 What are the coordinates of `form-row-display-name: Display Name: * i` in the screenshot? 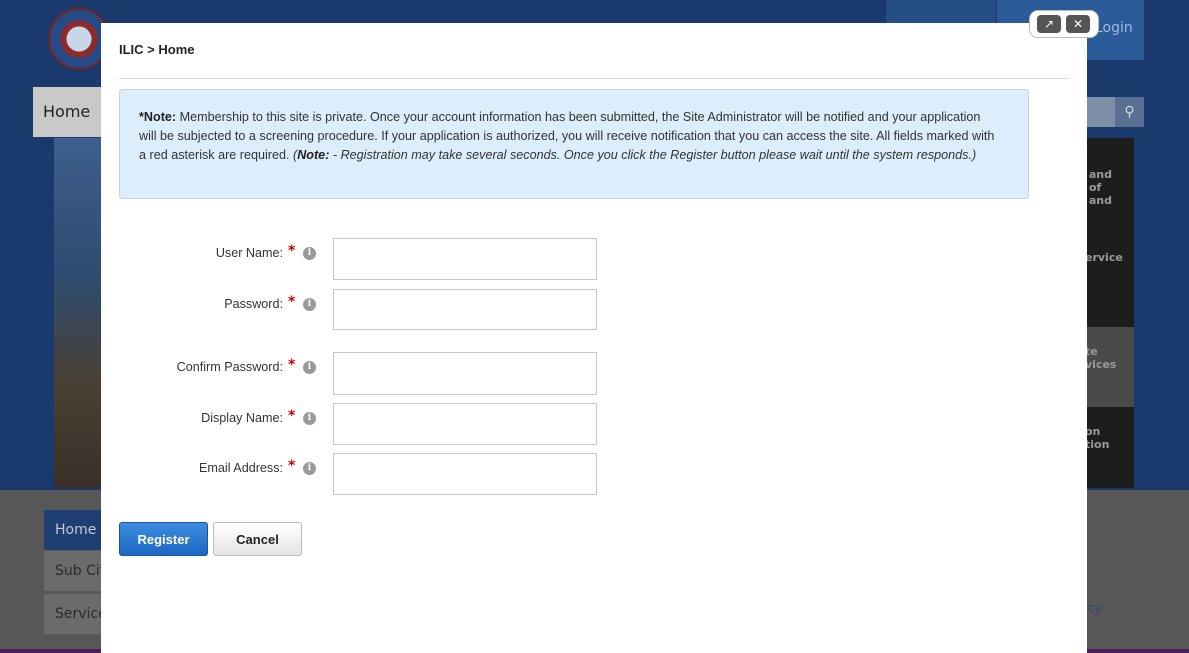 It's located at (401, 424).